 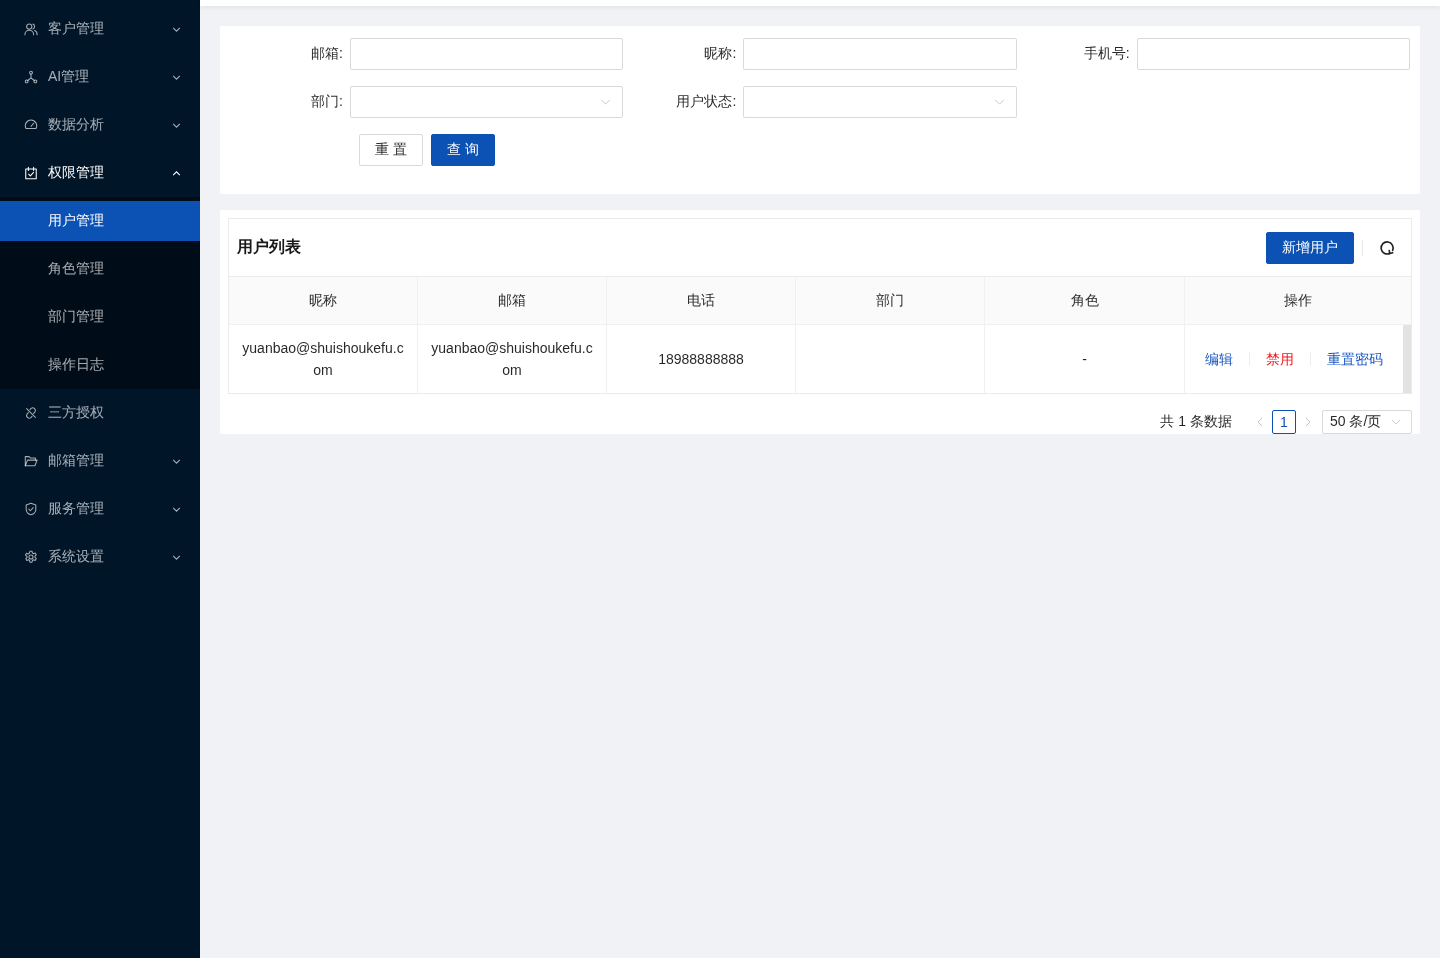 I want to click on add-user-button: 新增用户, so click(x=1310, y=247).